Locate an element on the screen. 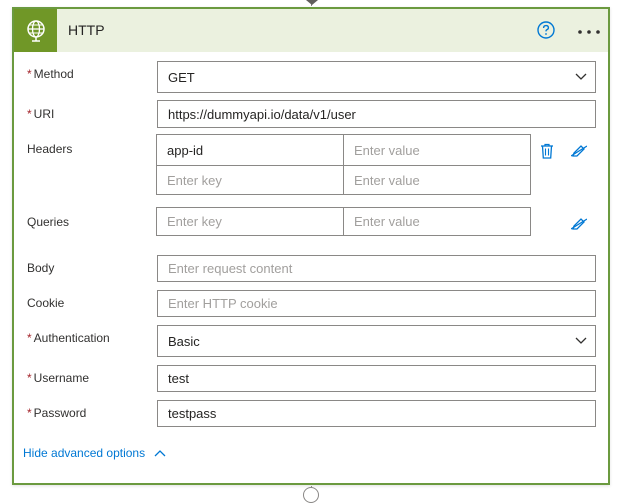  password-value: testpass is located at coordinates (192, 413).